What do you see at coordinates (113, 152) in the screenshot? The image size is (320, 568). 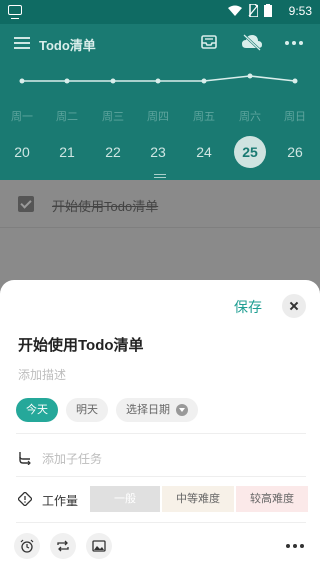 I see `date-item: 22` at bounding box center [113, 152].